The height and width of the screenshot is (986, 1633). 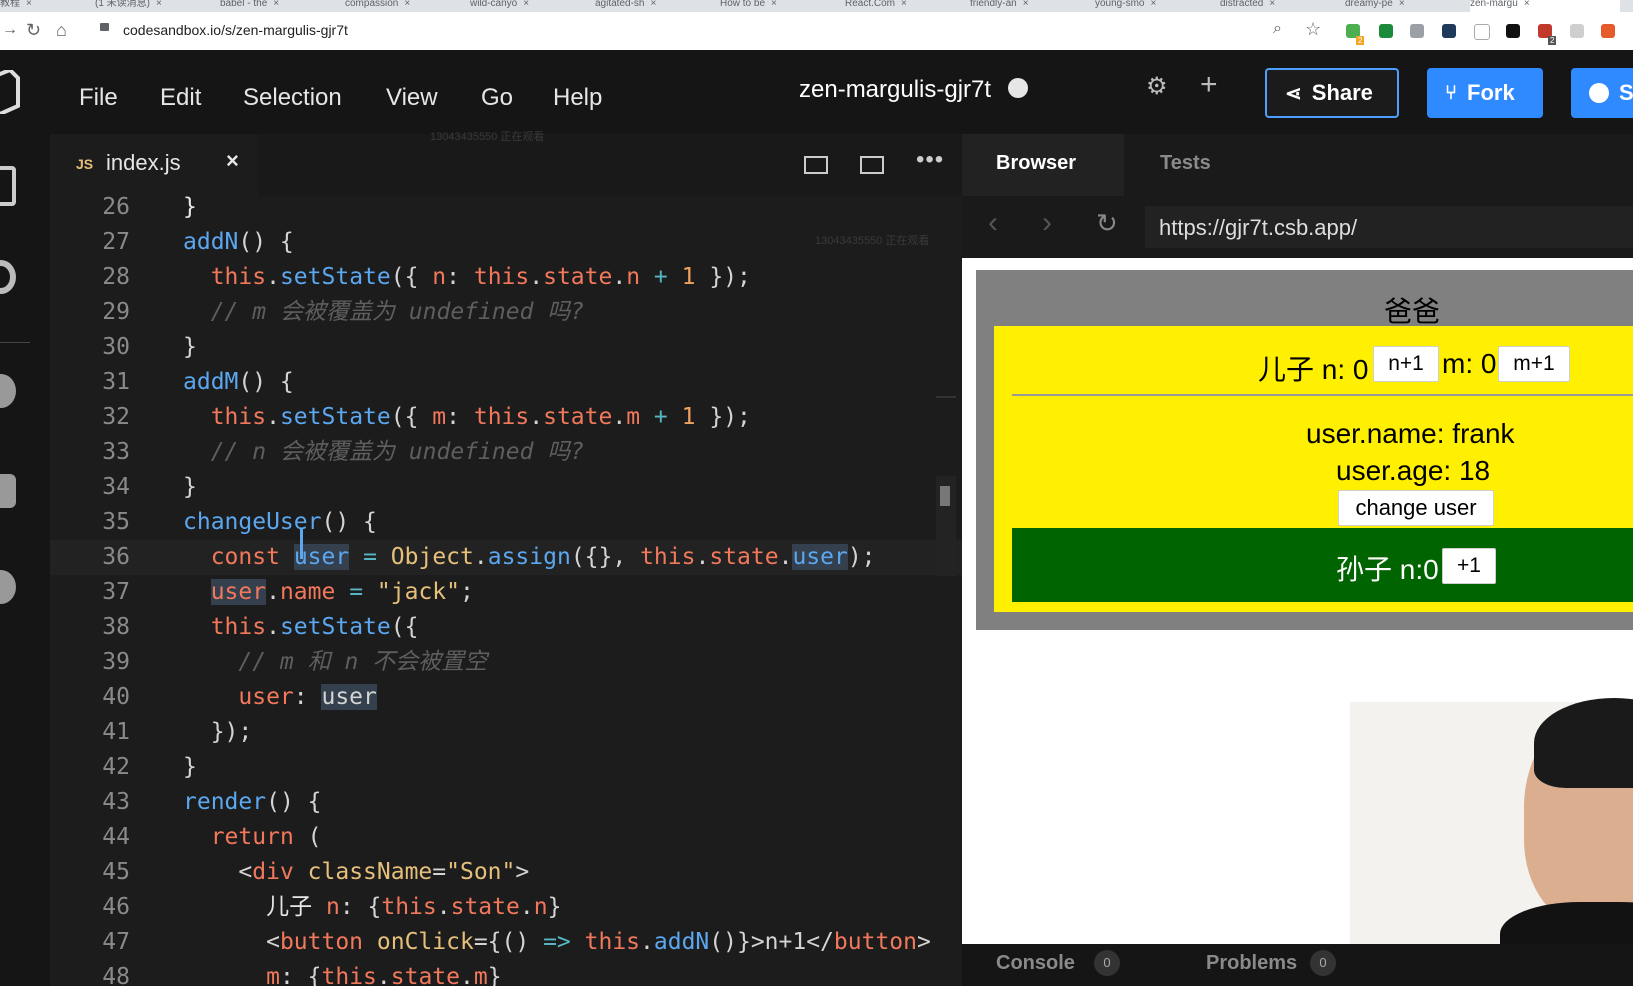 I want to click on browser-tab: 教程 ×, so click(x=45, y=6).